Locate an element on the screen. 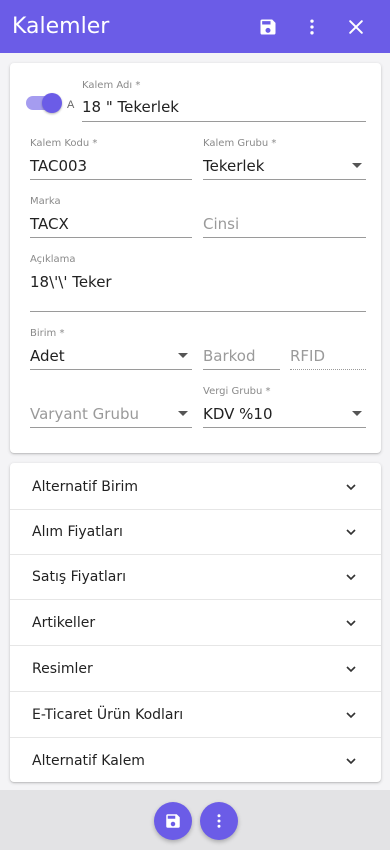 This screenshot has width=390, height=850. close-button is located at coordinates (356, 27).